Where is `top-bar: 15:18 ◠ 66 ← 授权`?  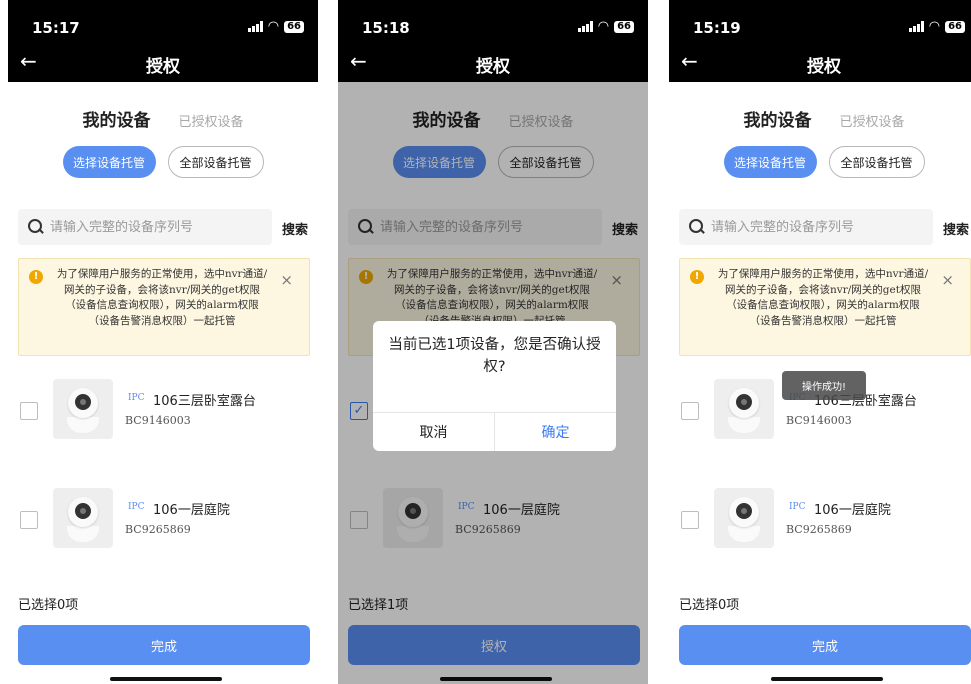
top-bar: 15:18 ◠ 66 ← 授权 is located at coordinates (493, 41).